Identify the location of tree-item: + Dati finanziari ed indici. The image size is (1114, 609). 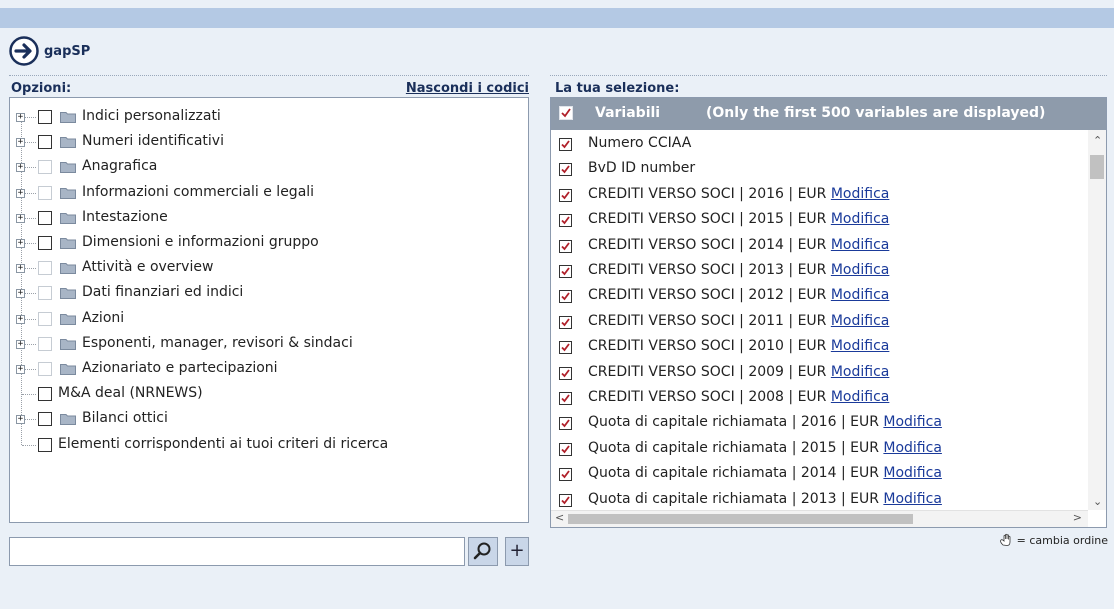
(269, 293).